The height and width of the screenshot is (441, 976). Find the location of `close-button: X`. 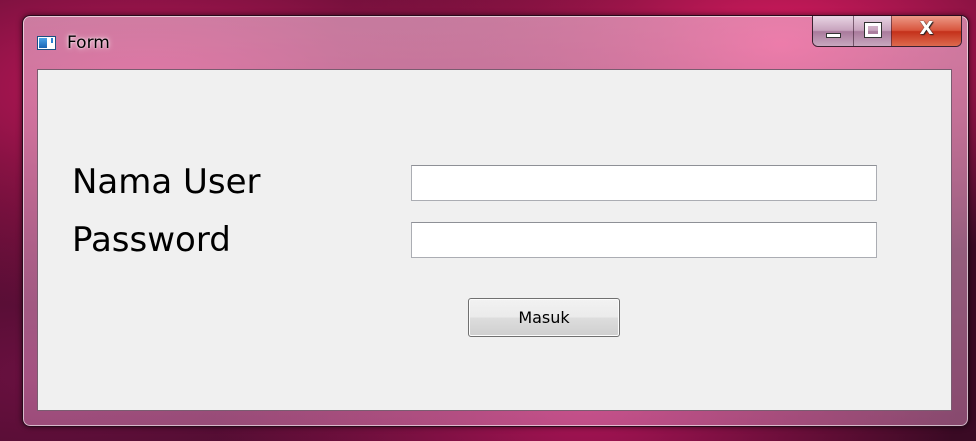

close-button: X is located at coordinates (926, 31).